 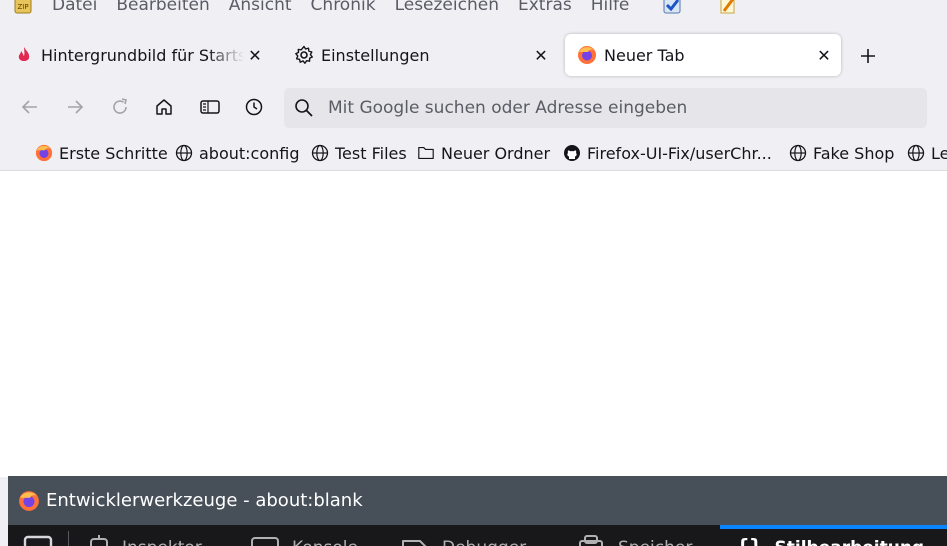 I want to click on tab-label: Hintergrundbild für Startseite, so click(x=142, y=55).